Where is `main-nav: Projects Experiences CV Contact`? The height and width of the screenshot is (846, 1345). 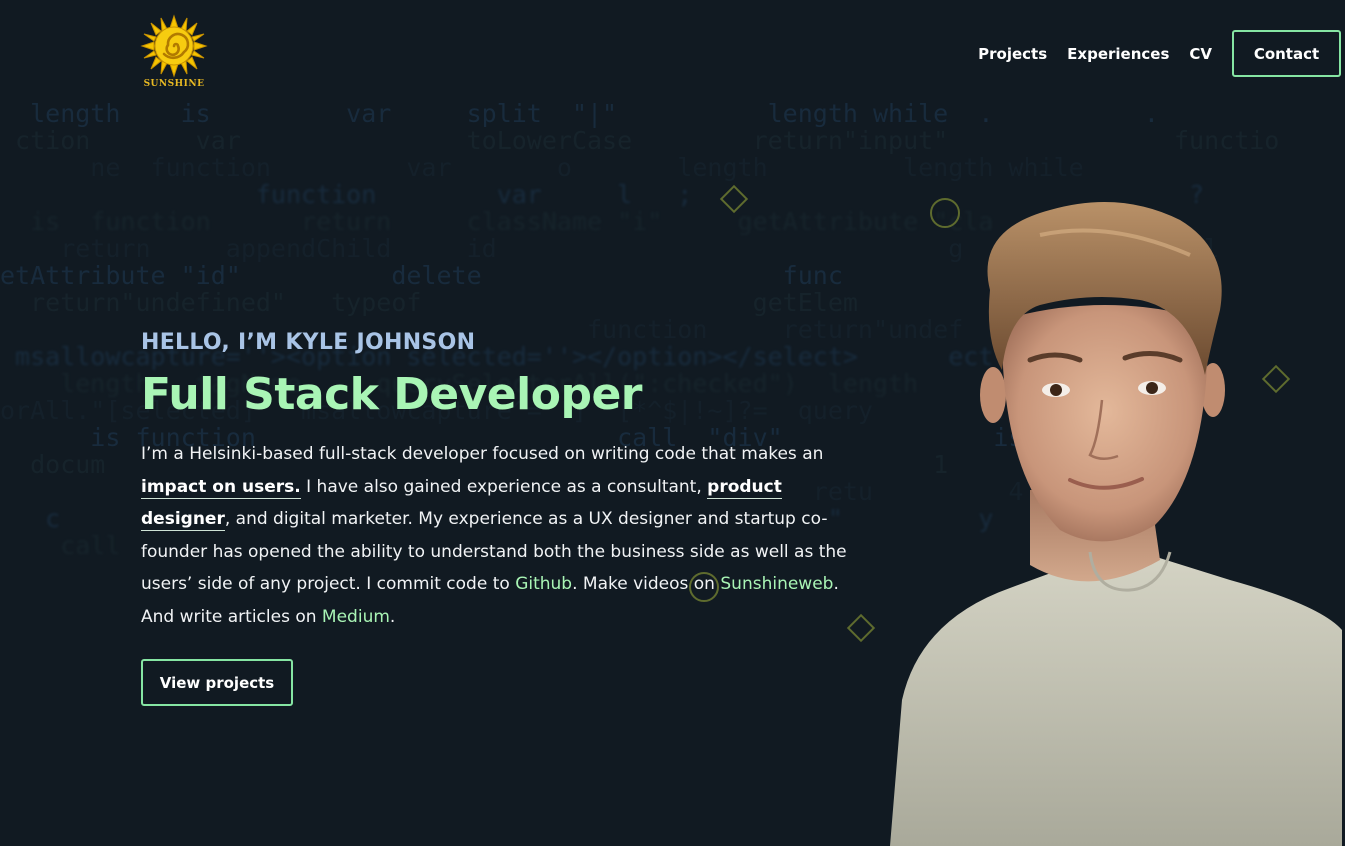
main-nav: Projects Experiences CV Contact is located at coordinates (1149, 53).